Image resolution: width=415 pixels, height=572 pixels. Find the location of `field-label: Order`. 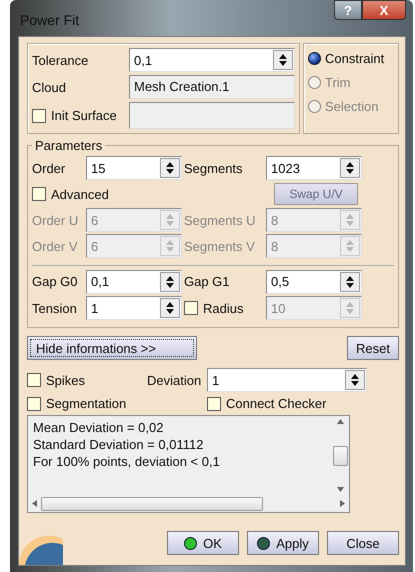

field-label: Order is located at coordinates (49, 168).